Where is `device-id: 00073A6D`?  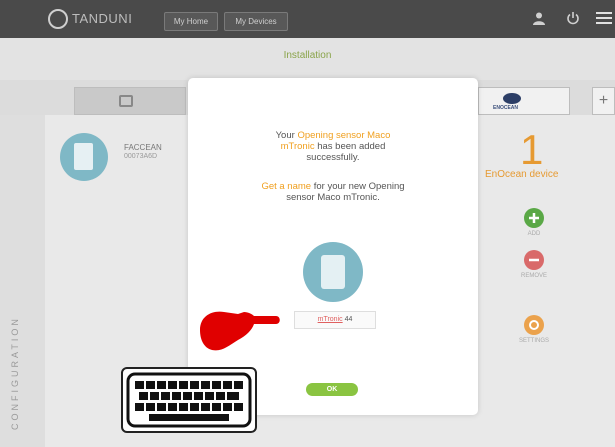 device-id: 00073A6D is located at coordinates (141, 156).